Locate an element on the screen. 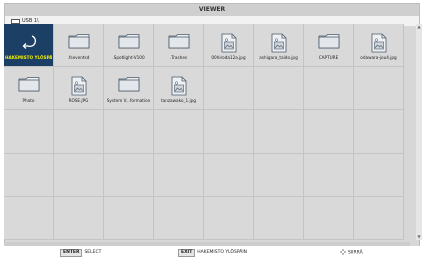 Image resolution: width=424 pixels, height=258 pixels. file-item: .Spotlight-V100 is located at coordinates (129, 46).